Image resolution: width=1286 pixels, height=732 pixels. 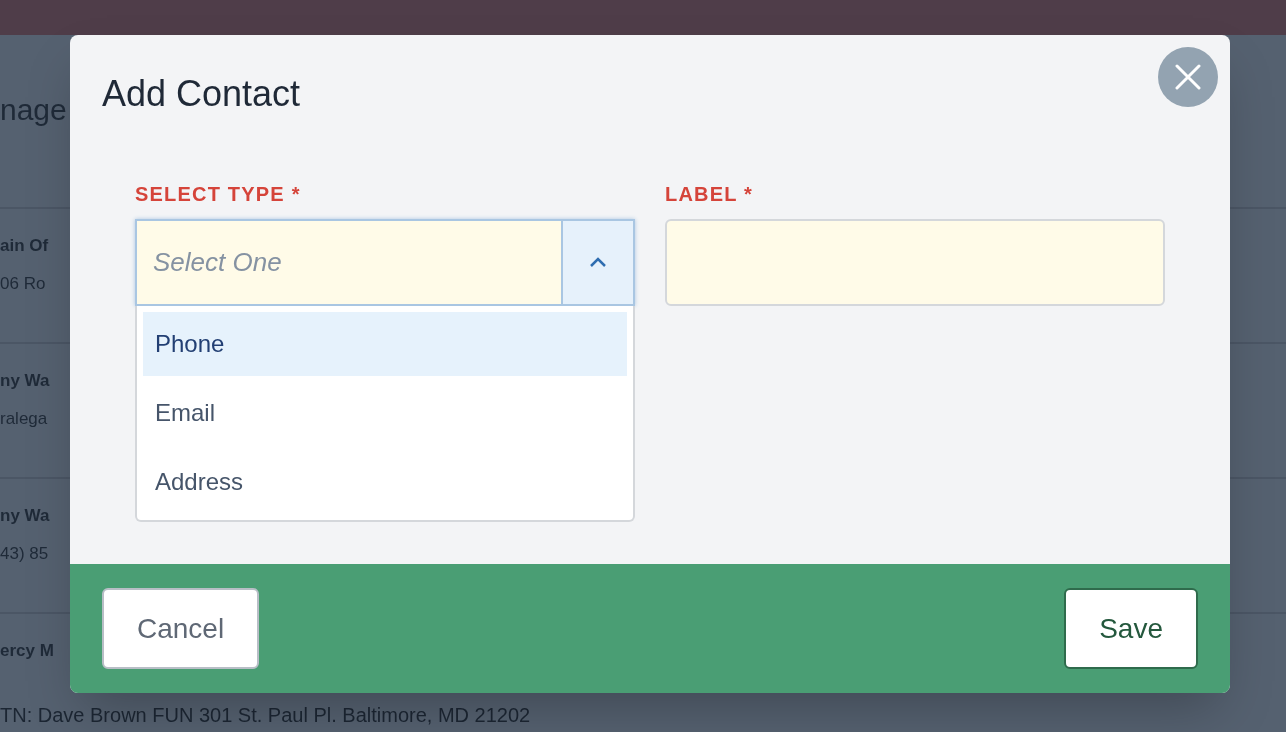 I want to click on dialog-title: Add Contact, so click(x=201, y=94).